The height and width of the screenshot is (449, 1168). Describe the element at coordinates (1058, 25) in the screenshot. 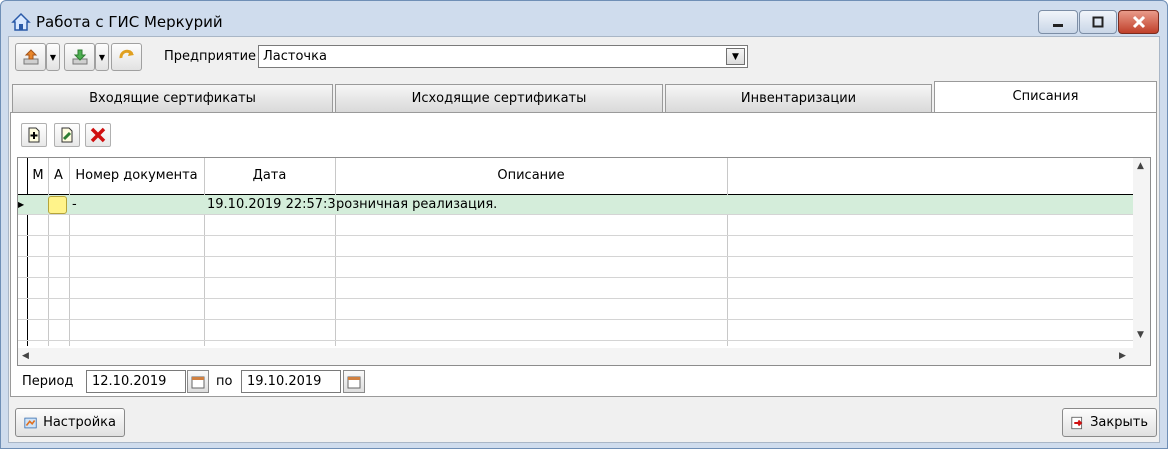

I see `minimize-icon` at that location.